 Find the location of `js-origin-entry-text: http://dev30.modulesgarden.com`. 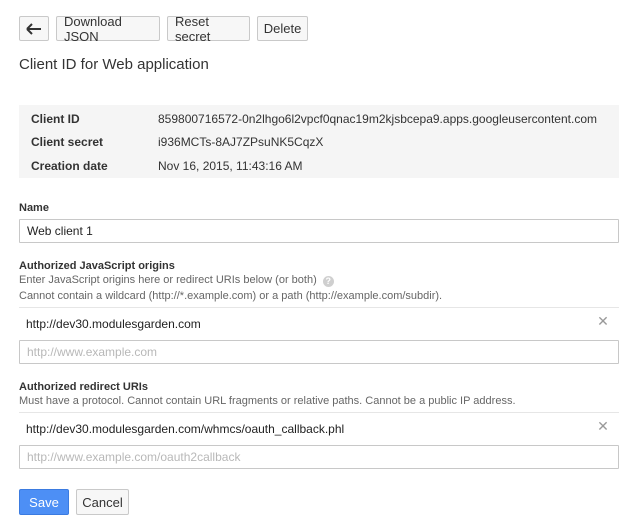

js-origin-entry-text: http://dev30.modulesgarden.com is located at coordinates (113, 324).